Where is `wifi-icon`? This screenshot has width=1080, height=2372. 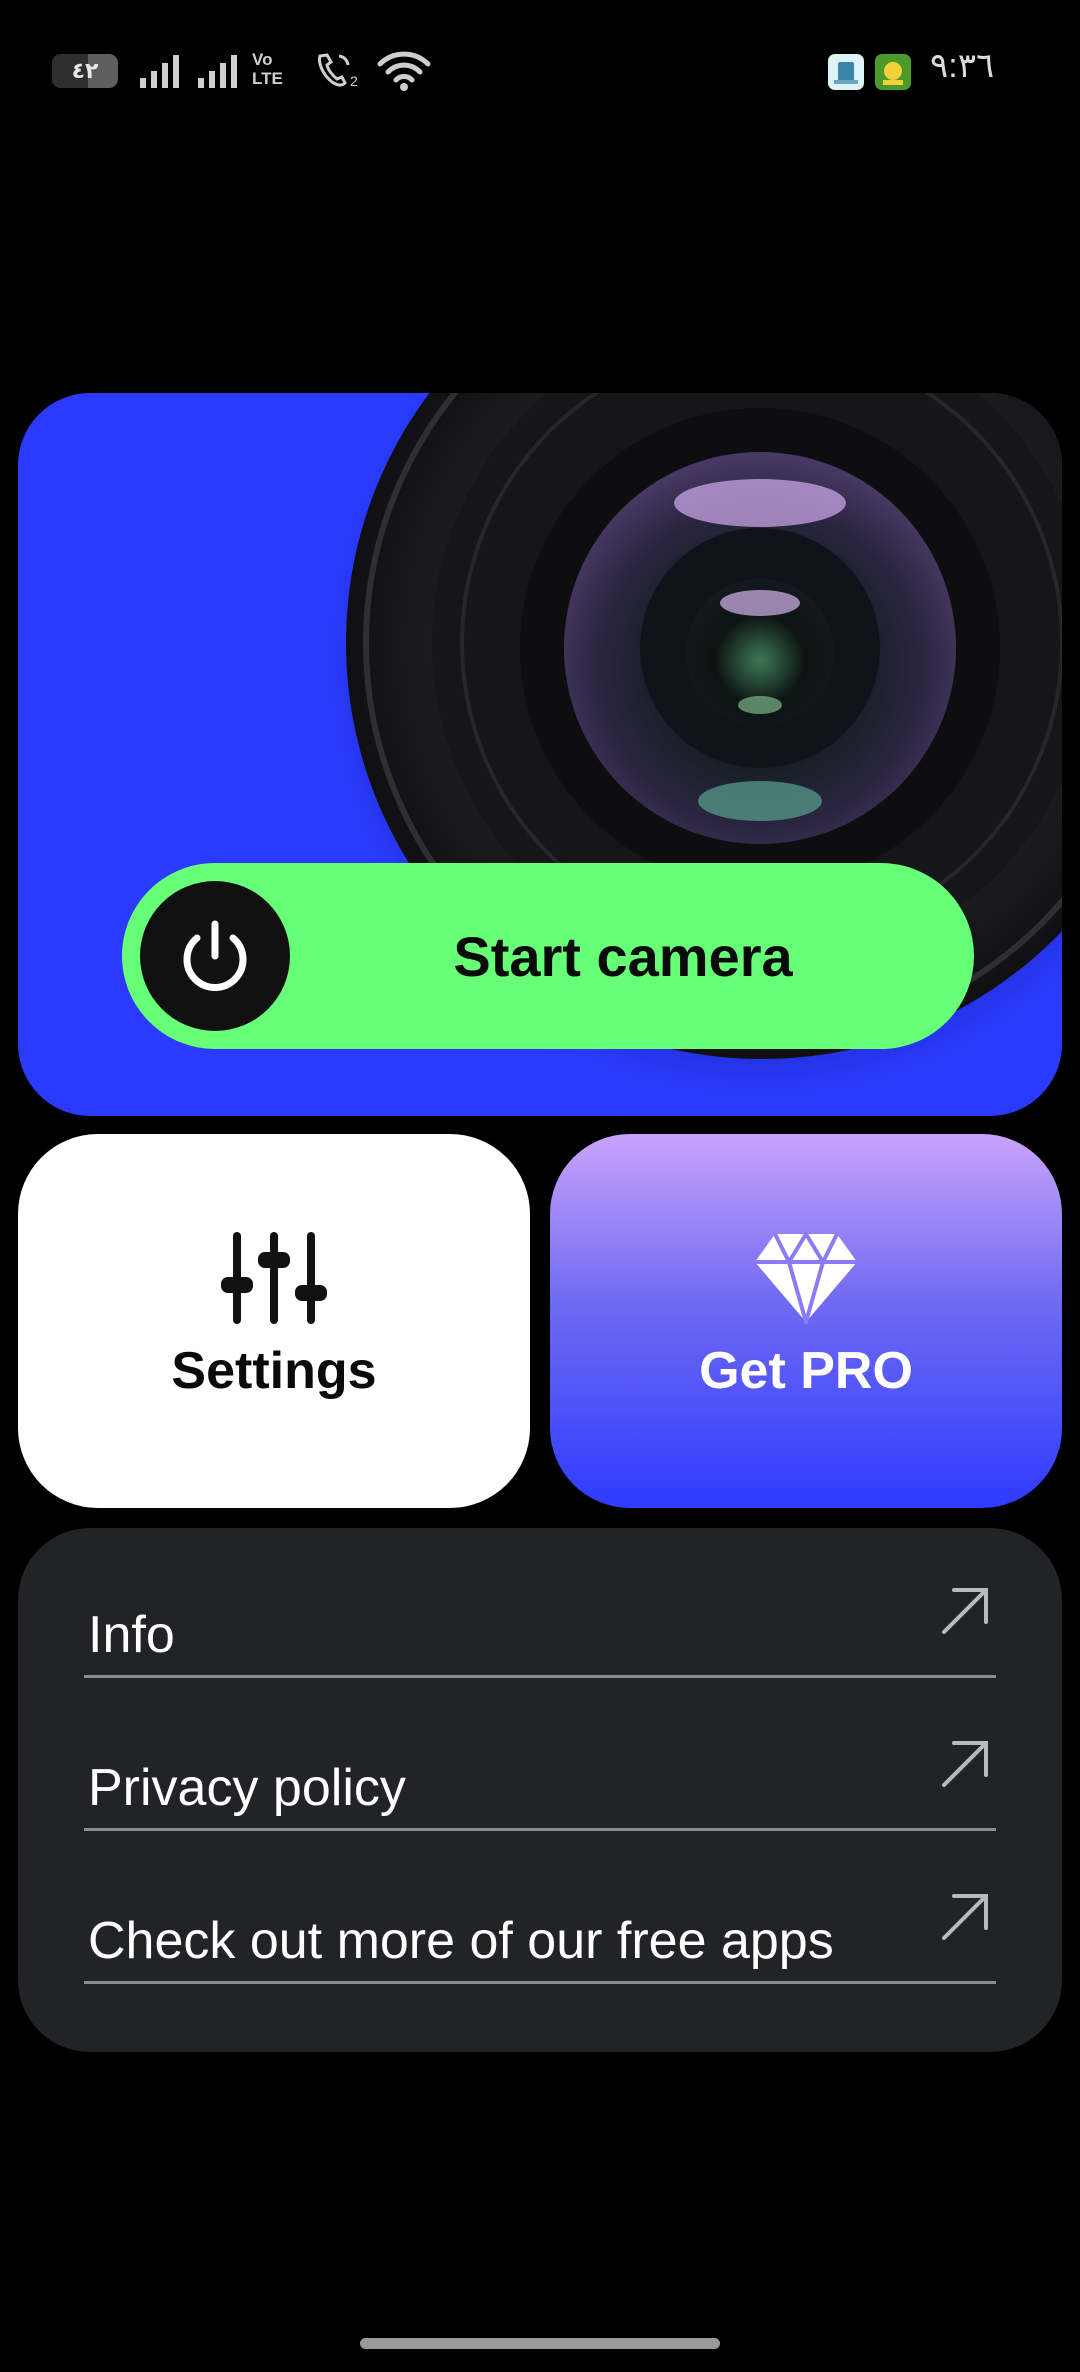
wifi-icon is located at coordinates (404, 71).